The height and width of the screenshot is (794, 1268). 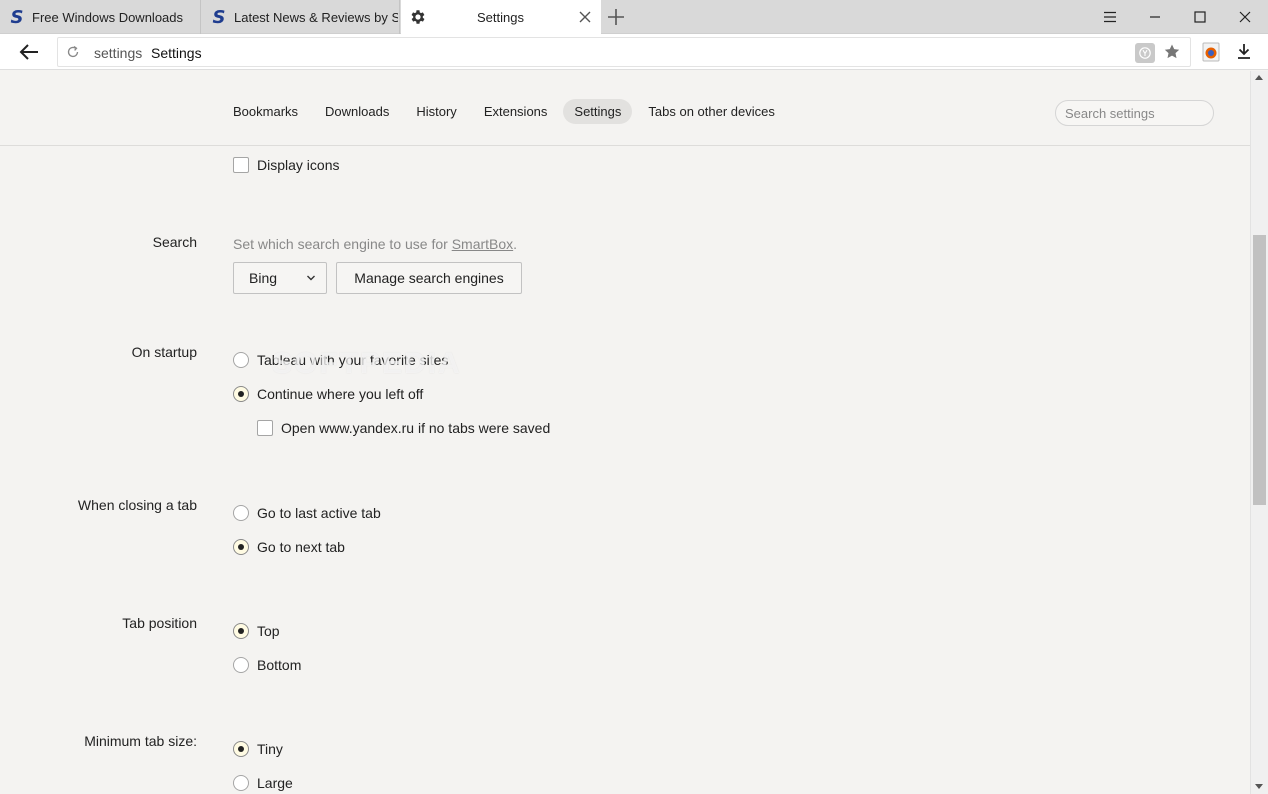 I want to click on open-yandex-checkbox, so click(x=265, y=428).